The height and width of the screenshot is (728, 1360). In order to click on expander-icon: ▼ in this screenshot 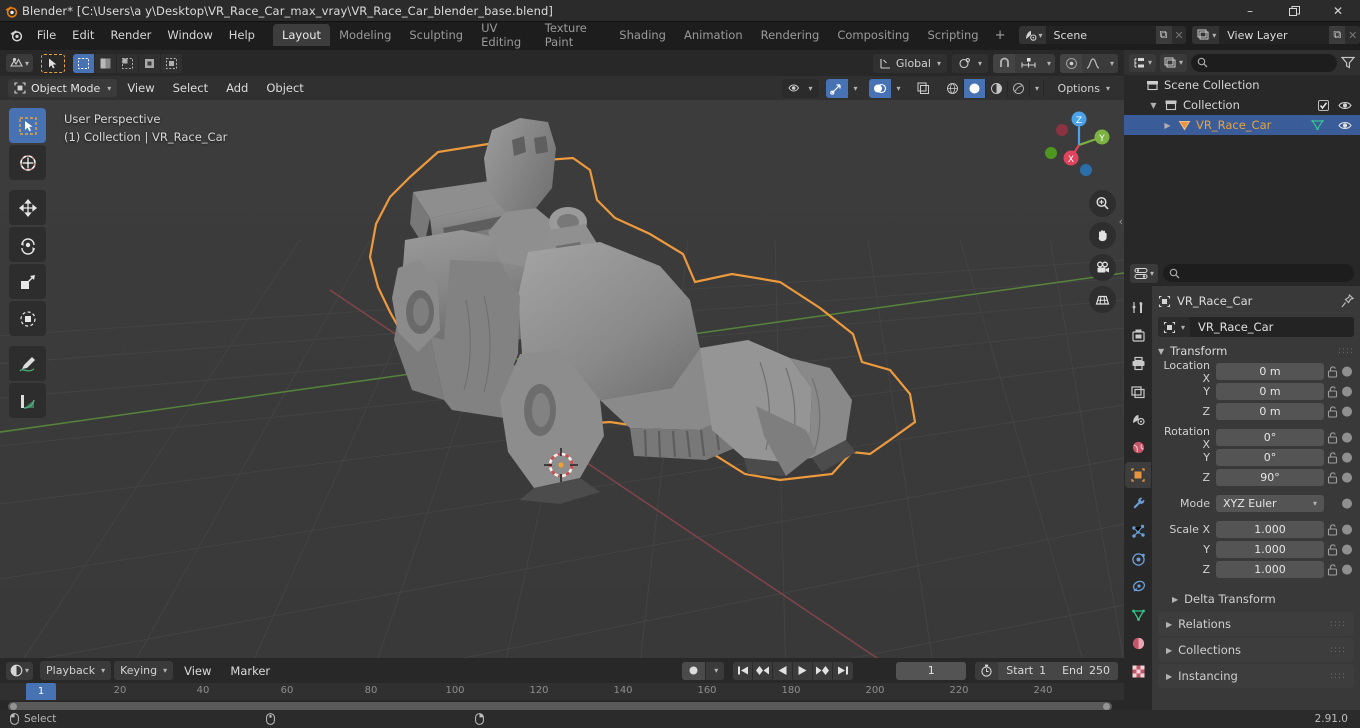, I will do `click(1153, 105)`.